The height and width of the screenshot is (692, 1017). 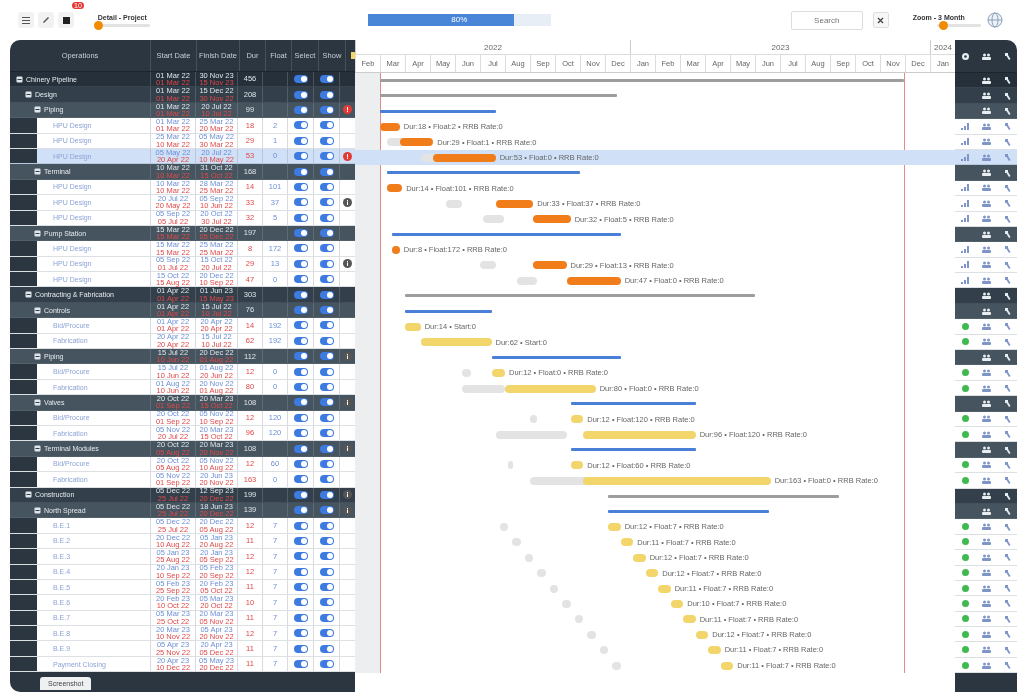 I want to click on close-button, so click(x=880, y=20).